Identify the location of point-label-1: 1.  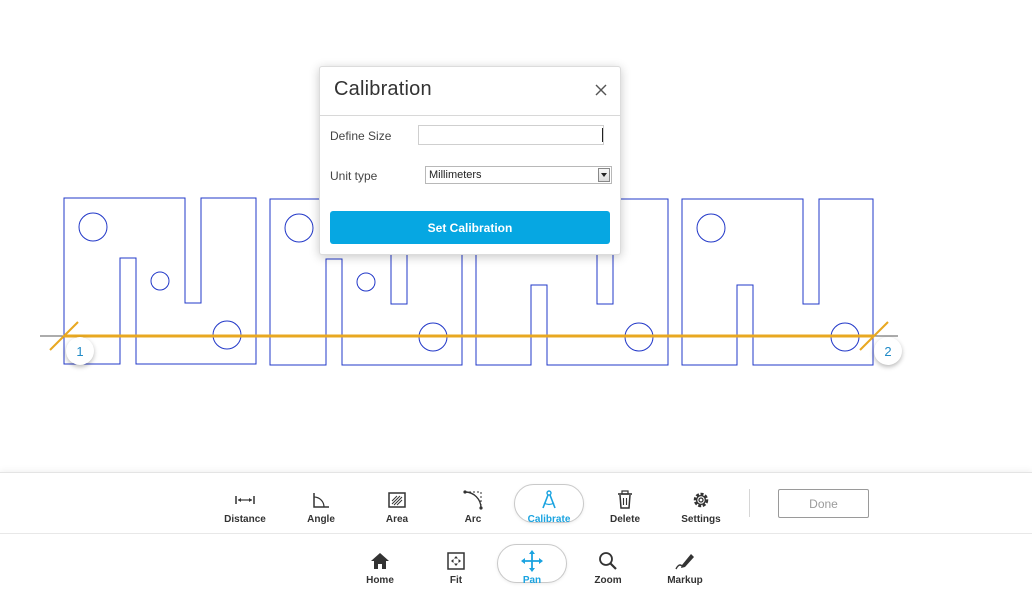
(80, 351).